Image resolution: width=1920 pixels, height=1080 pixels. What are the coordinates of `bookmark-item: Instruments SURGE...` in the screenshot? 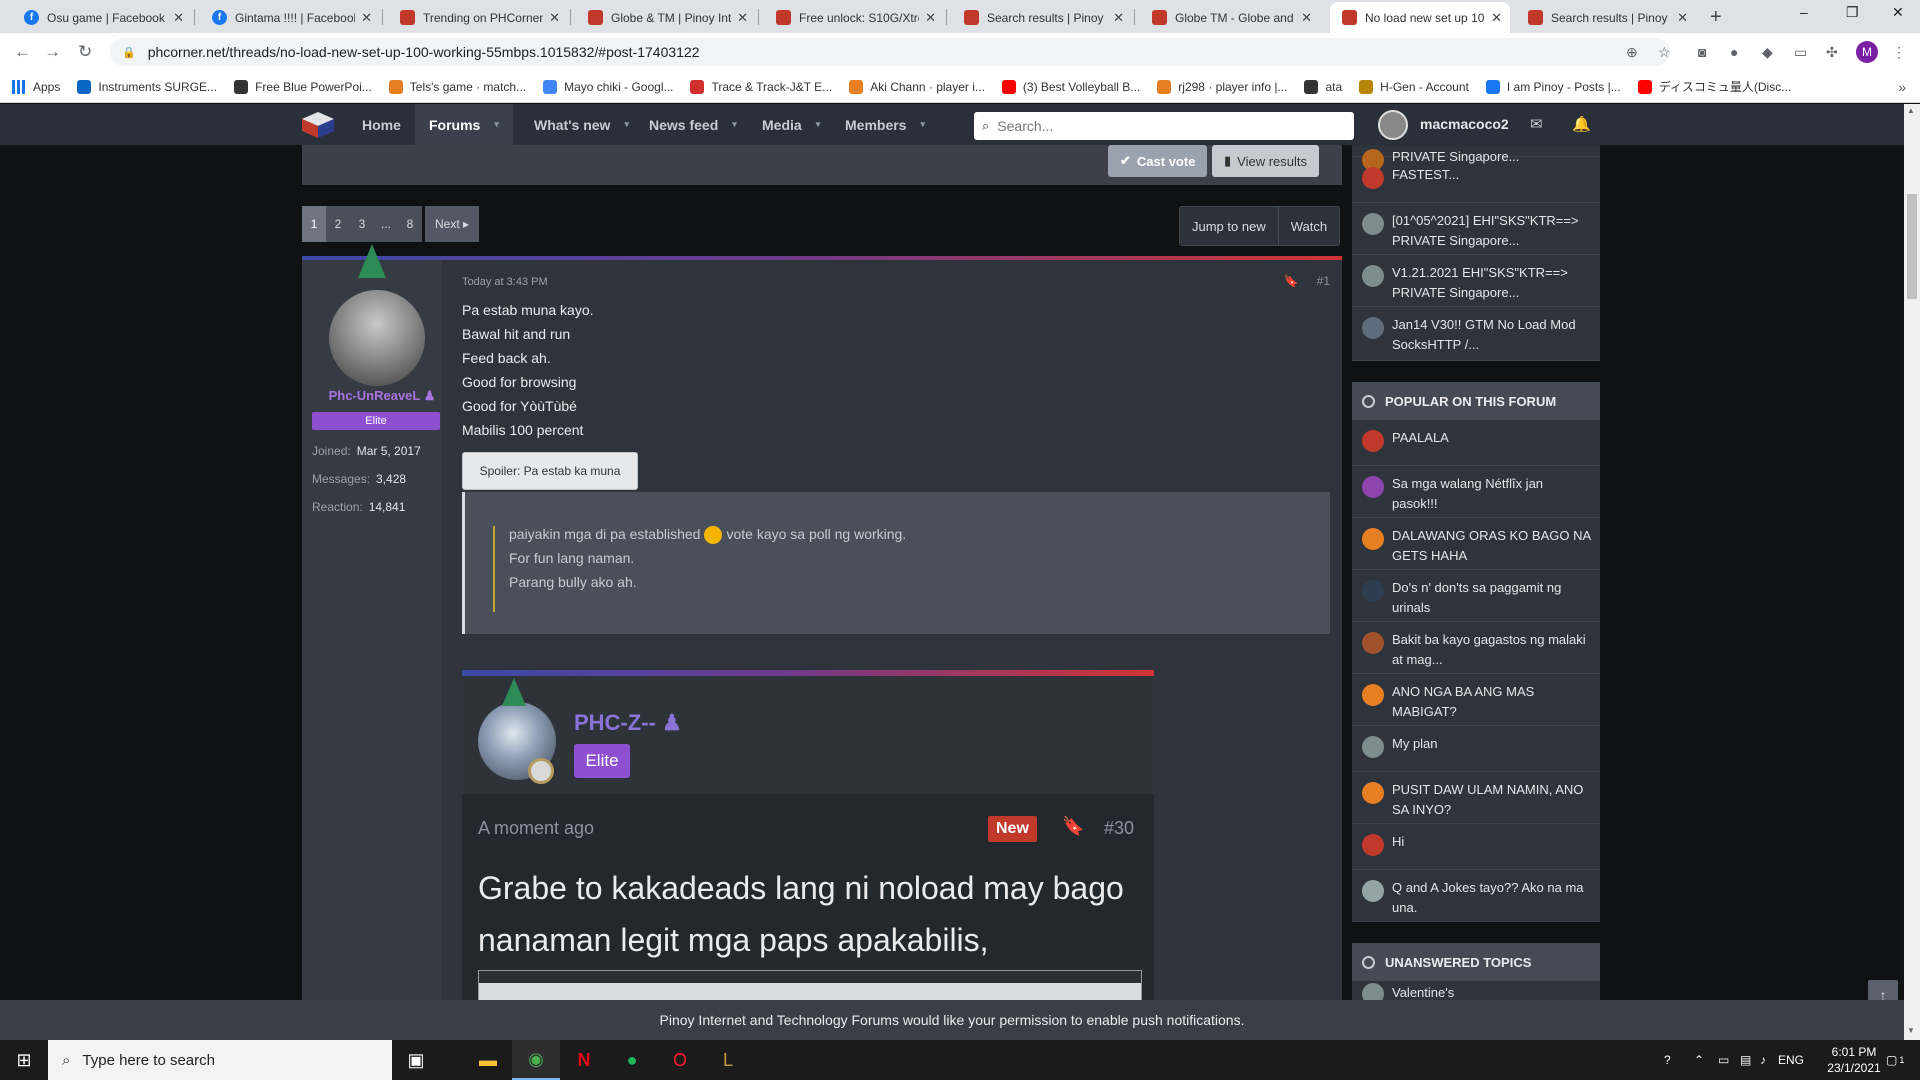 It's located at (147, 86).